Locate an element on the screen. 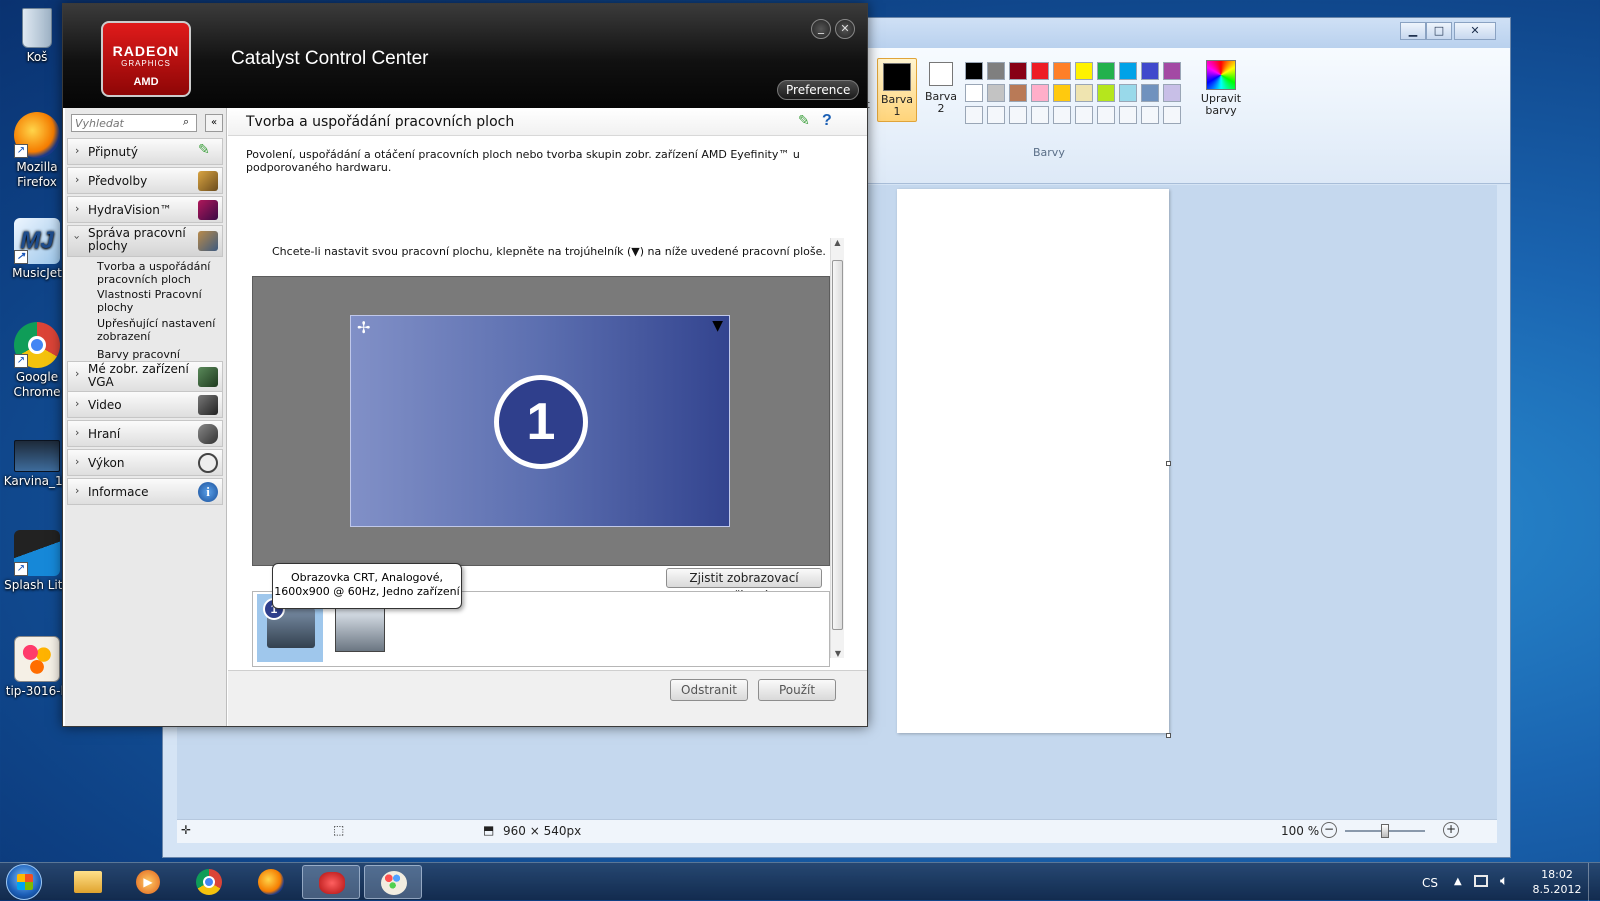  zoom-level: 100 % is located at coordinates (1300, 831).